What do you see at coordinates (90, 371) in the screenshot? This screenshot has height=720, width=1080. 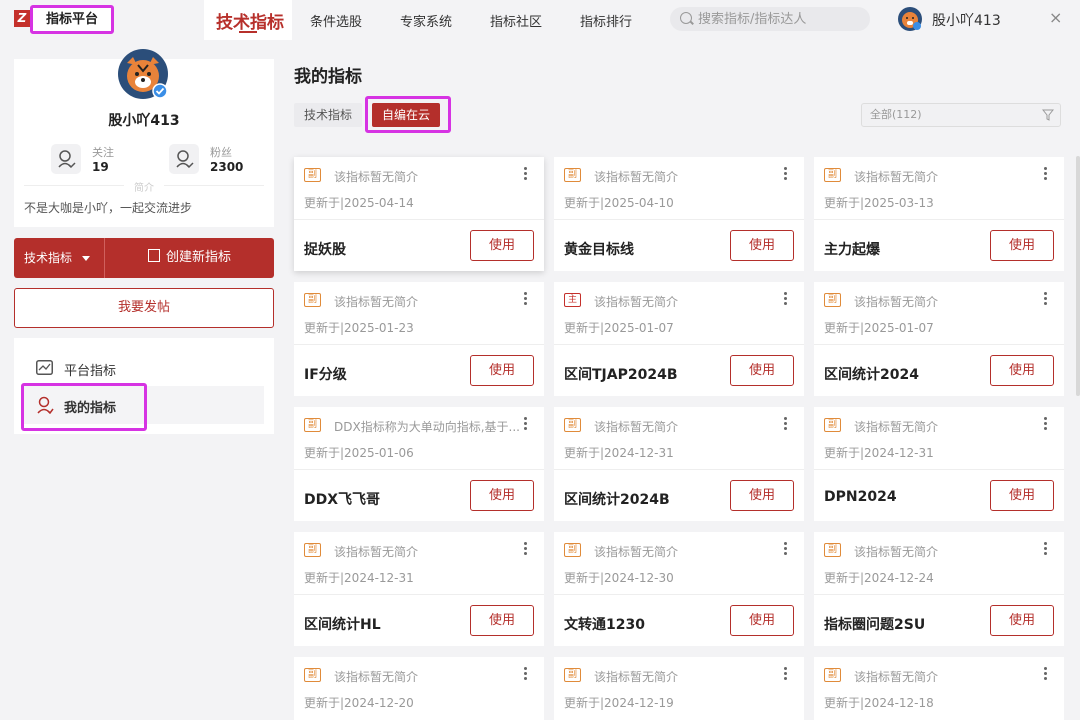 I see `side-item-label: 平台指标` at bounding box center [90, 371].